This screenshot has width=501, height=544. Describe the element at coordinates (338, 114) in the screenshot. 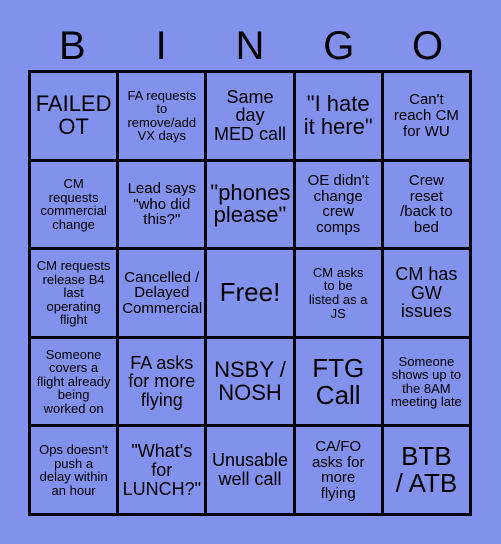

I see `bingo-cell-text: "I hate it here"` at that location.